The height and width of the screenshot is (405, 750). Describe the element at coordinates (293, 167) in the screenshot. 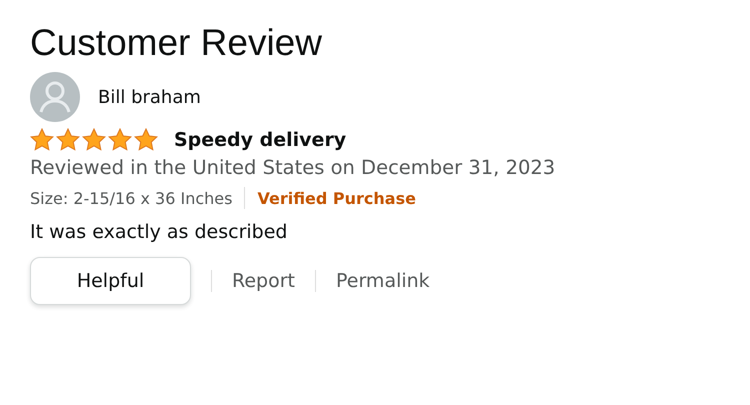

I see `review-date: Reviewed in the United States on December 31, 2023` at that location.